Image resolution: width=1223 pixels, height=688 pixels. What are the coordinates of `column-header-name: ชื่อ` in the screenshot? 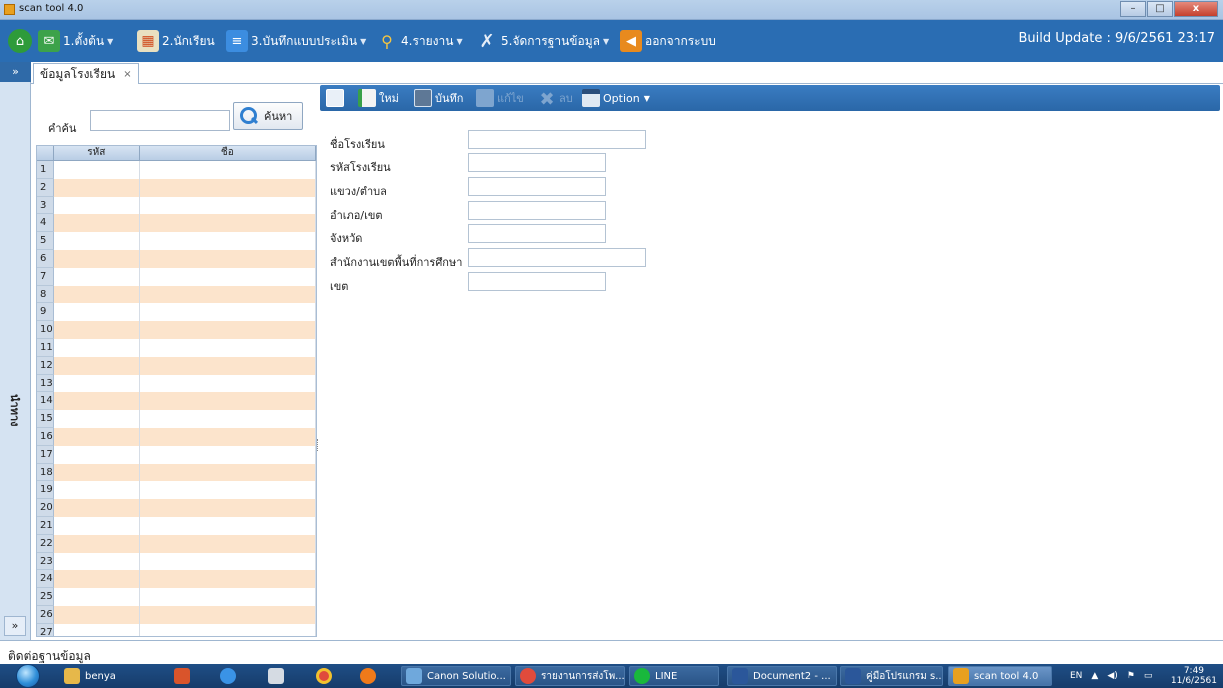 It's located at (228, 153).